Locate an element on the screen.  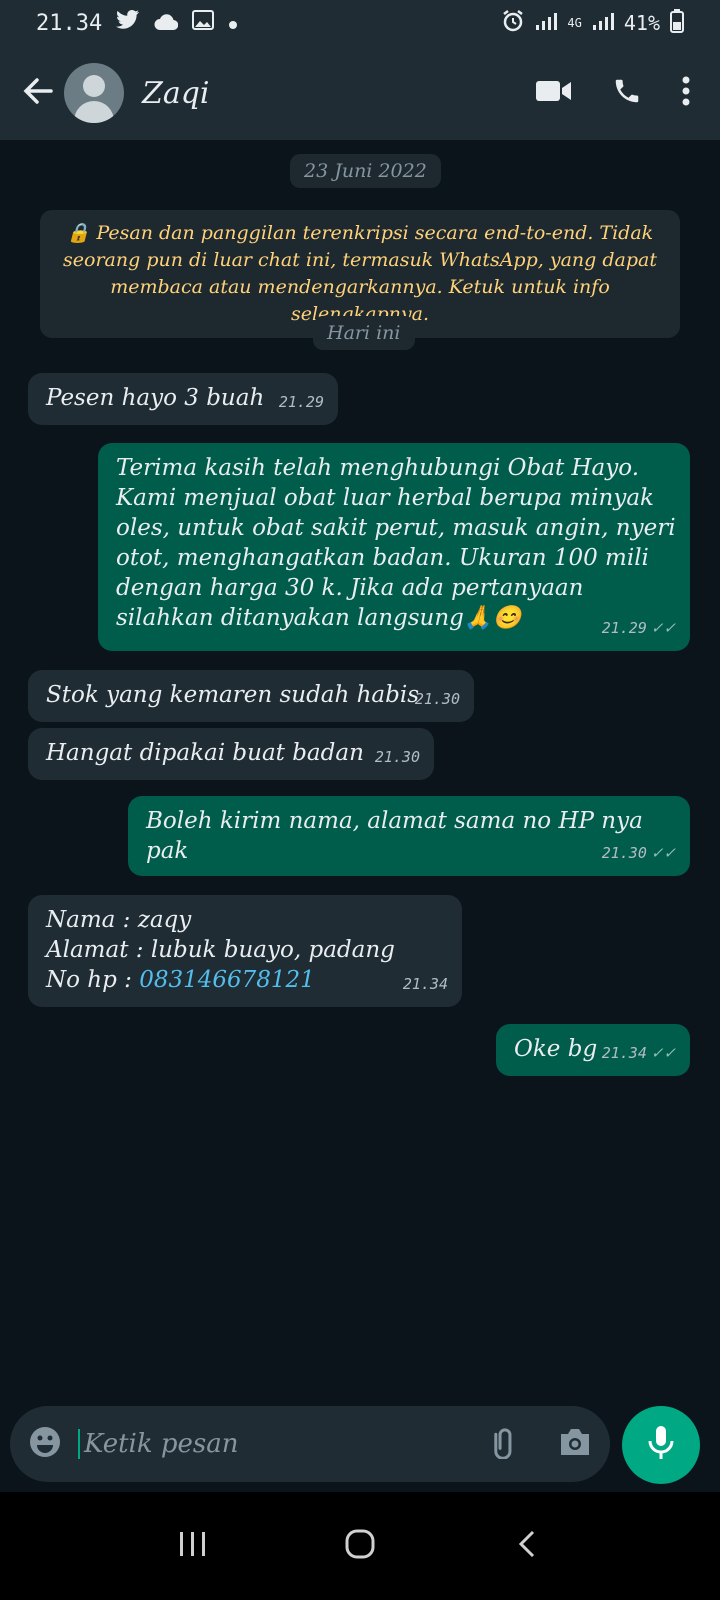
back-chevron-icon is located at coordinates (527, 1546).